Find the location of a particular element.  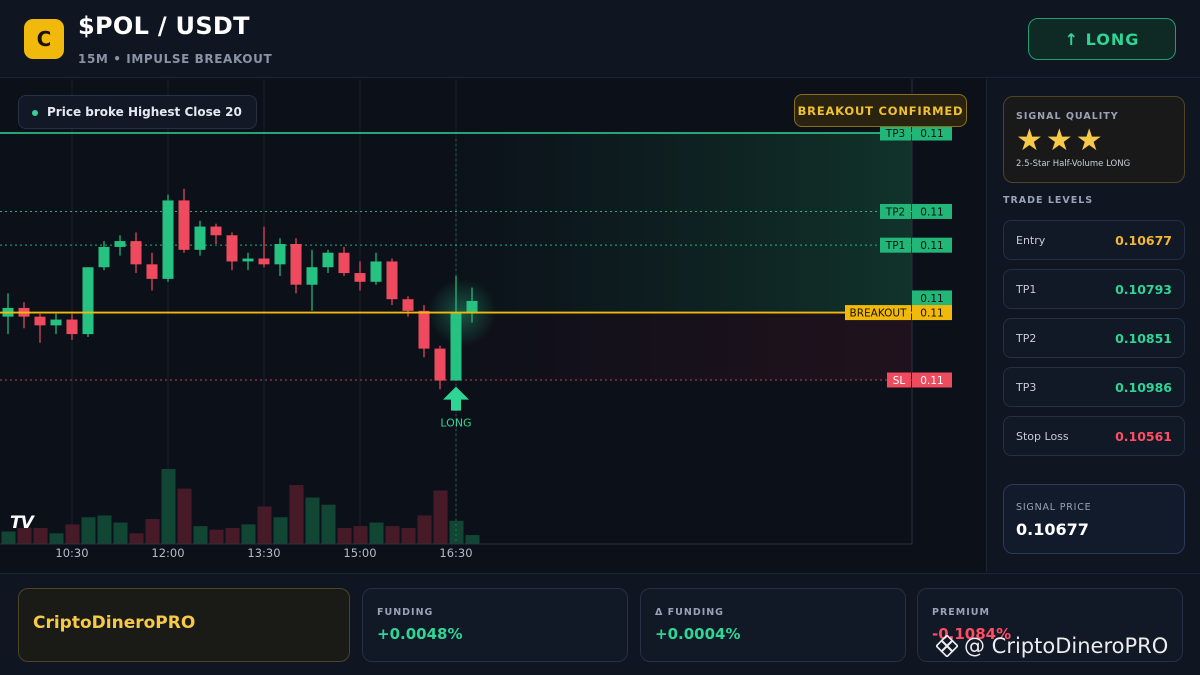

breakout-info-pill: Price broke Highest Close 20 is located at coordinates (137, 112).